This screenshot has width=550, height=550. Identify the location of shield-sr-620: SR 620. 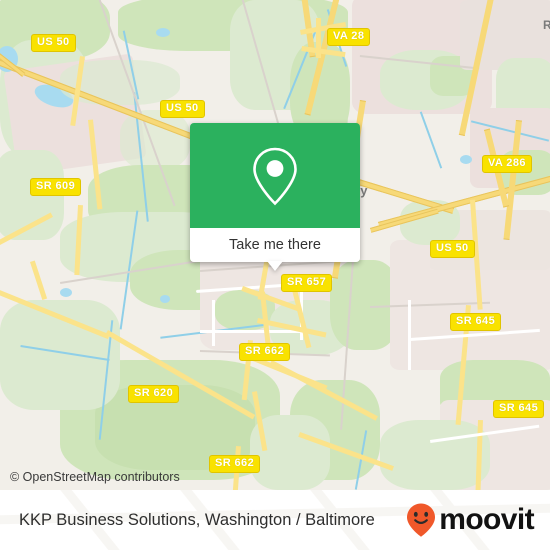
(154, 394).